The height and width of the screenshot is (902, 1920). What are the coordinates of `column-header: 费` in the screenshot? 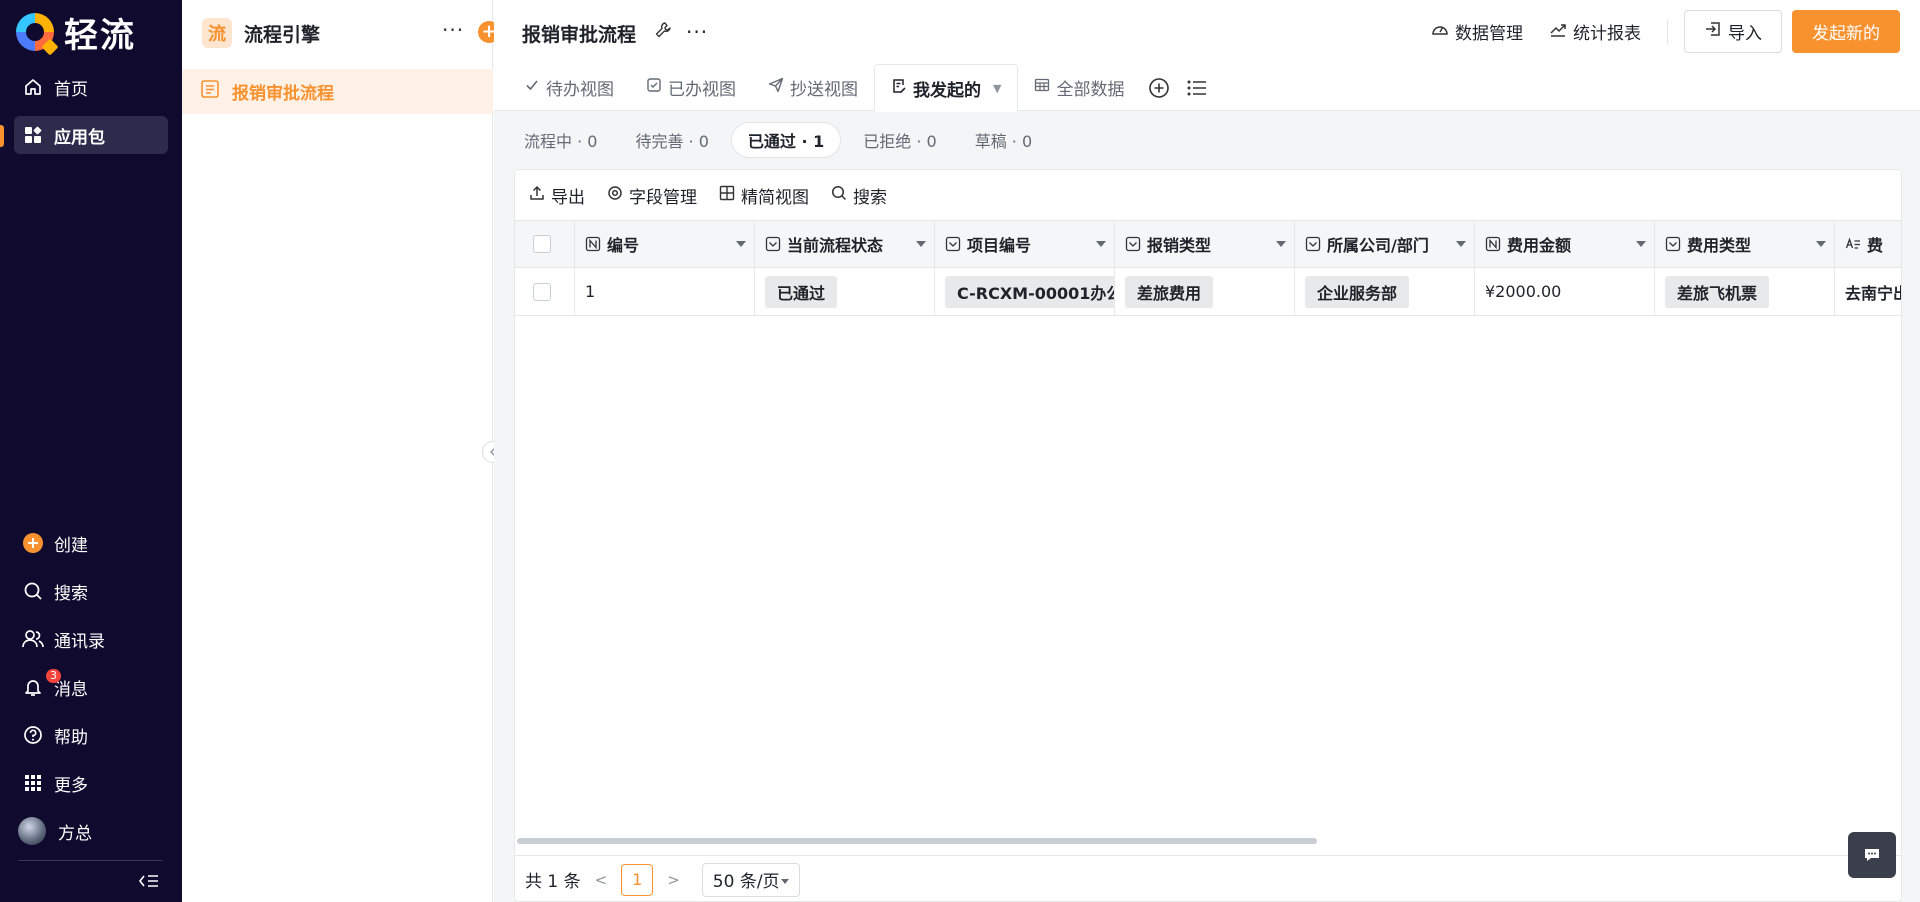 It's located at (1868, 244).